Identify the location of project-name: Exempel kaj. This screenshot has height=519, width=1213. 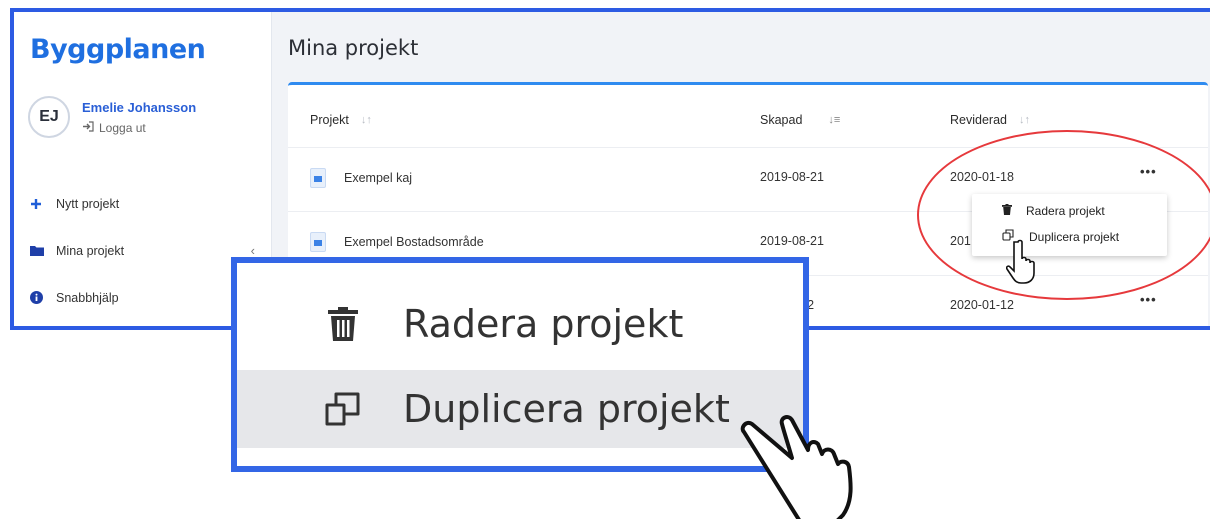
(378, 178).